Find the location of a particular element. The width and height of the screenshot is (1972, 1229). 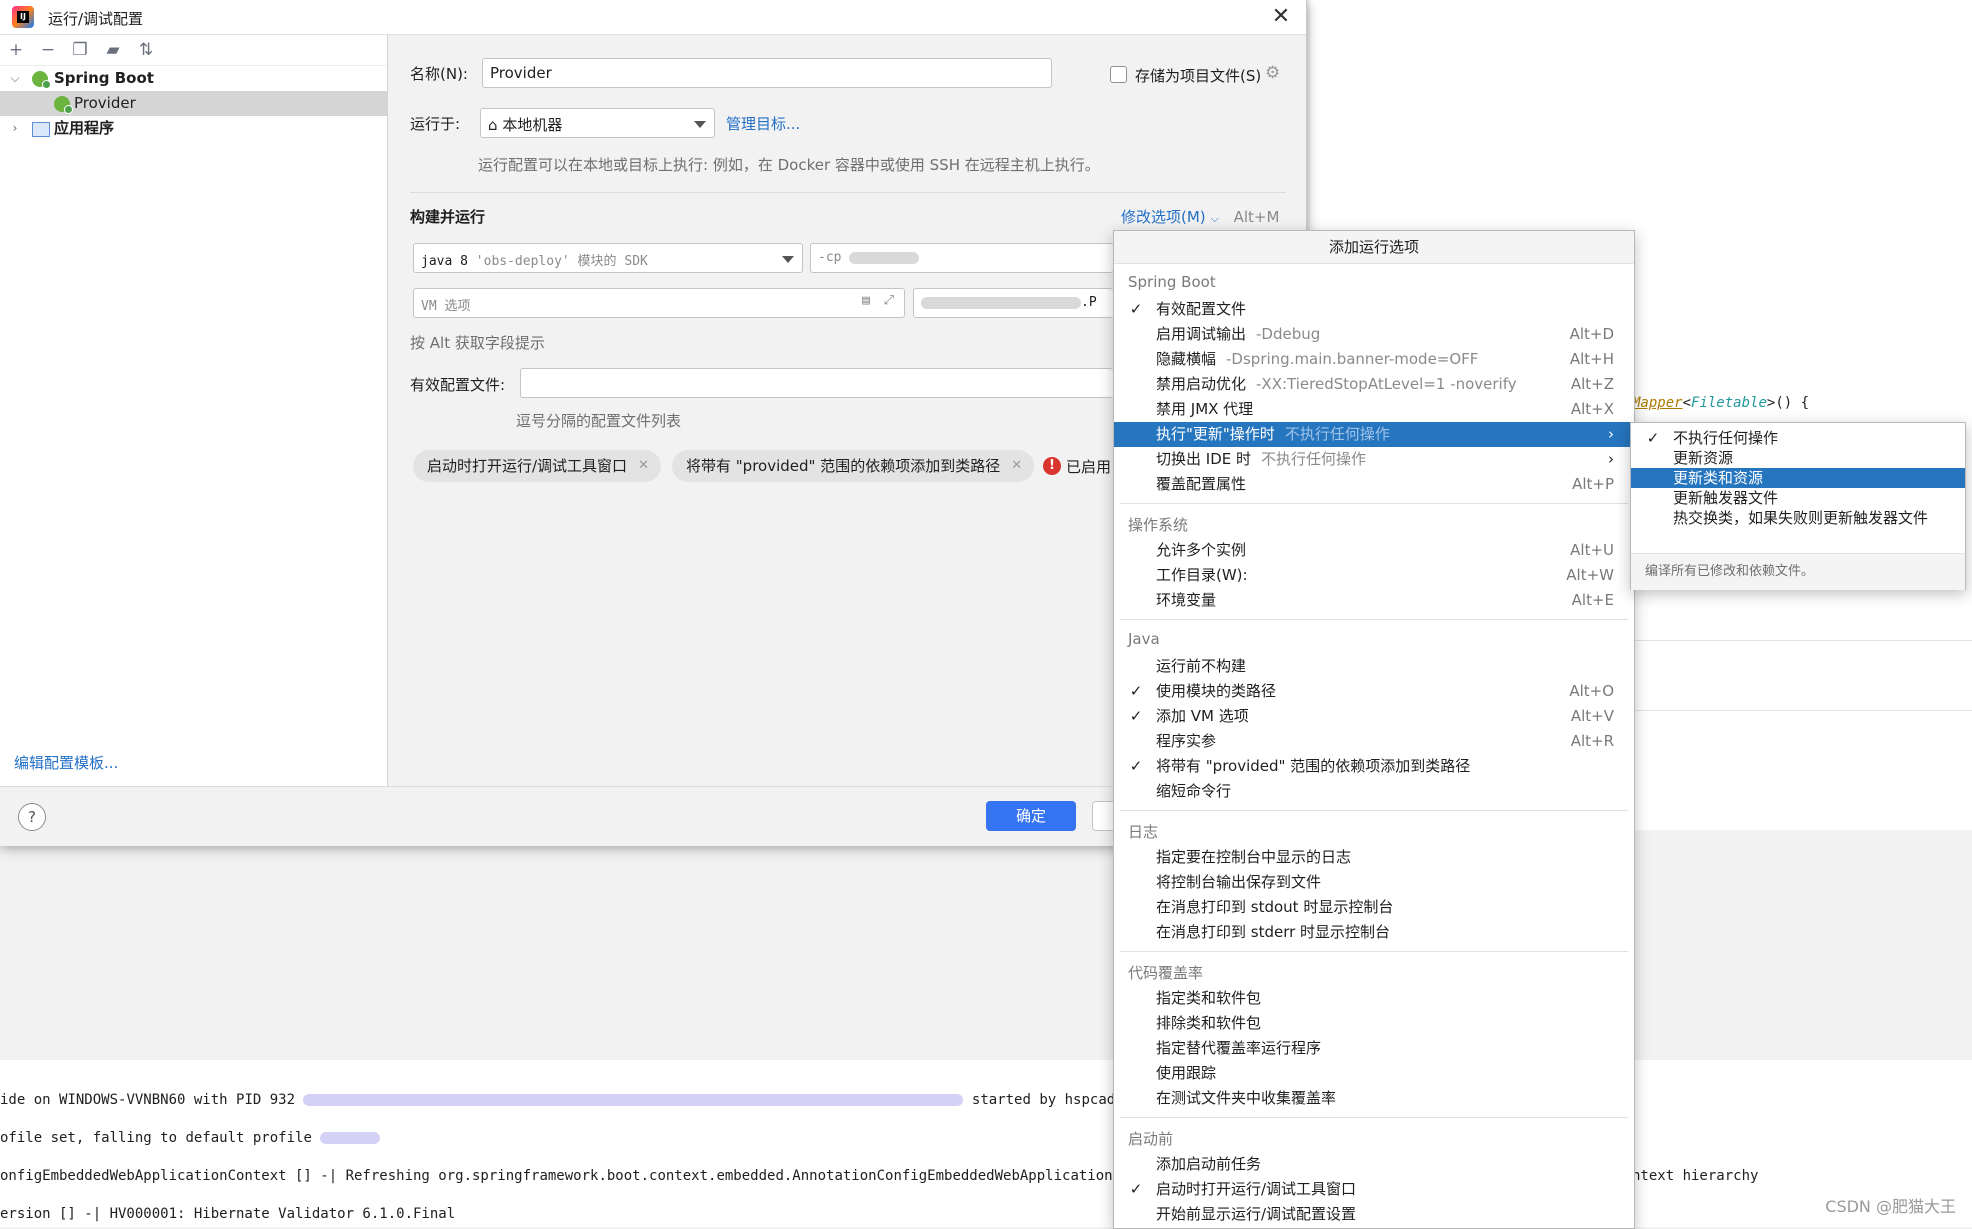

watermark: CSDN @肥猫大王 is located at coordinates (1890, 1206).